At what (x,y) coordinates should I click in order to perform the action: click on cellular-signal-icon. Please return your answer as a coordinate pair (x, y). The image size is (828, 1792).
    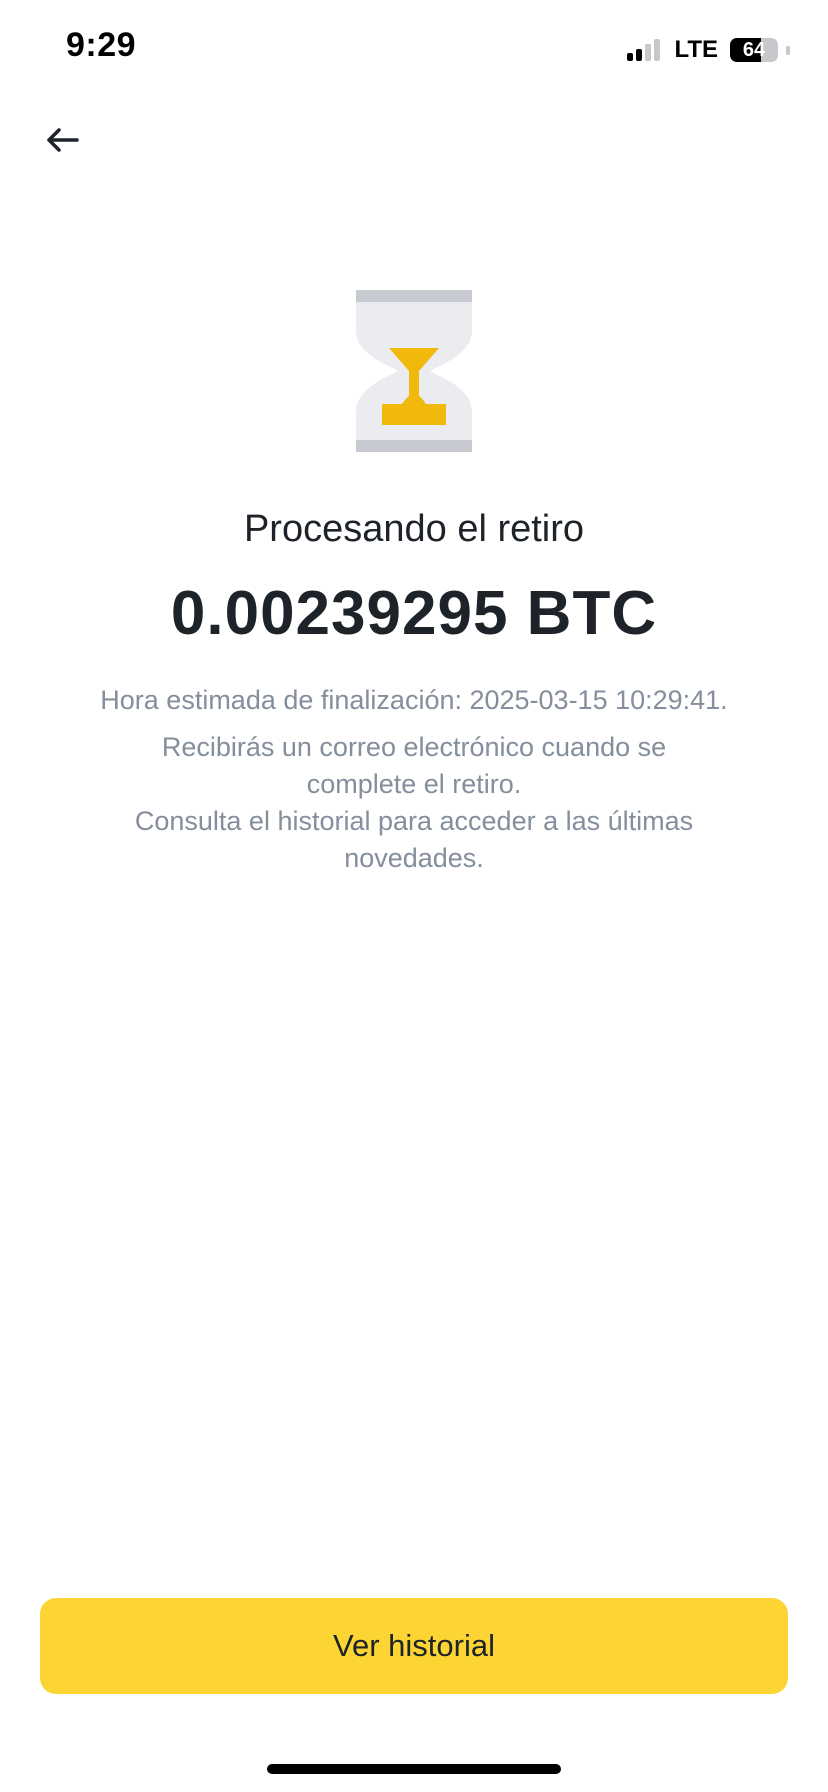
    Looking at the image, I should click on (644, 50).